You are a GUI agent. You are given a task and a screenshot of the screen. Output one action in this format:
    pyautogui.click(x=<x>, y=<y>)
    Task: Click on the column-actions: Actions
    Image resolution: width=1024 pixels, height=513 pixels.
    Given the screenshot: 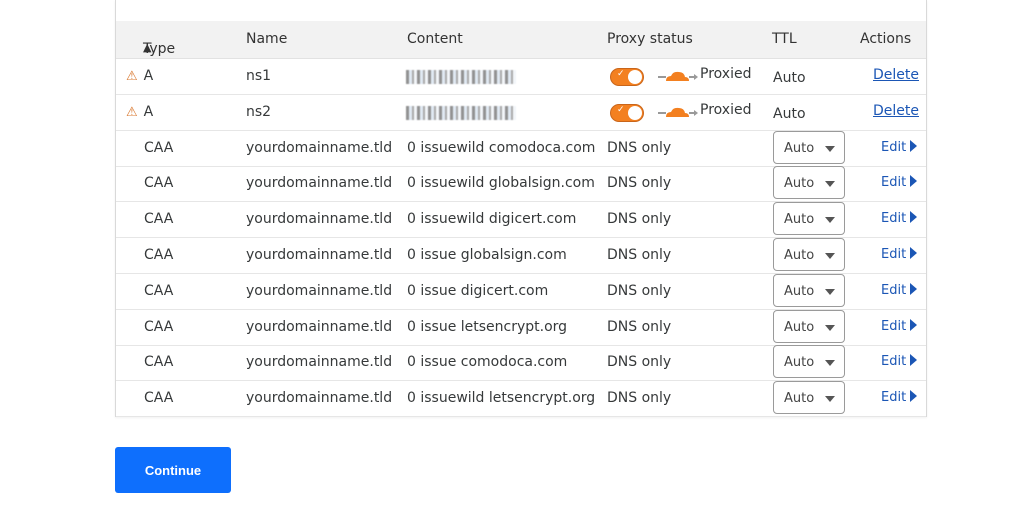 What is the action you would take?
    pyautogui.click(x=886, y=39)
    